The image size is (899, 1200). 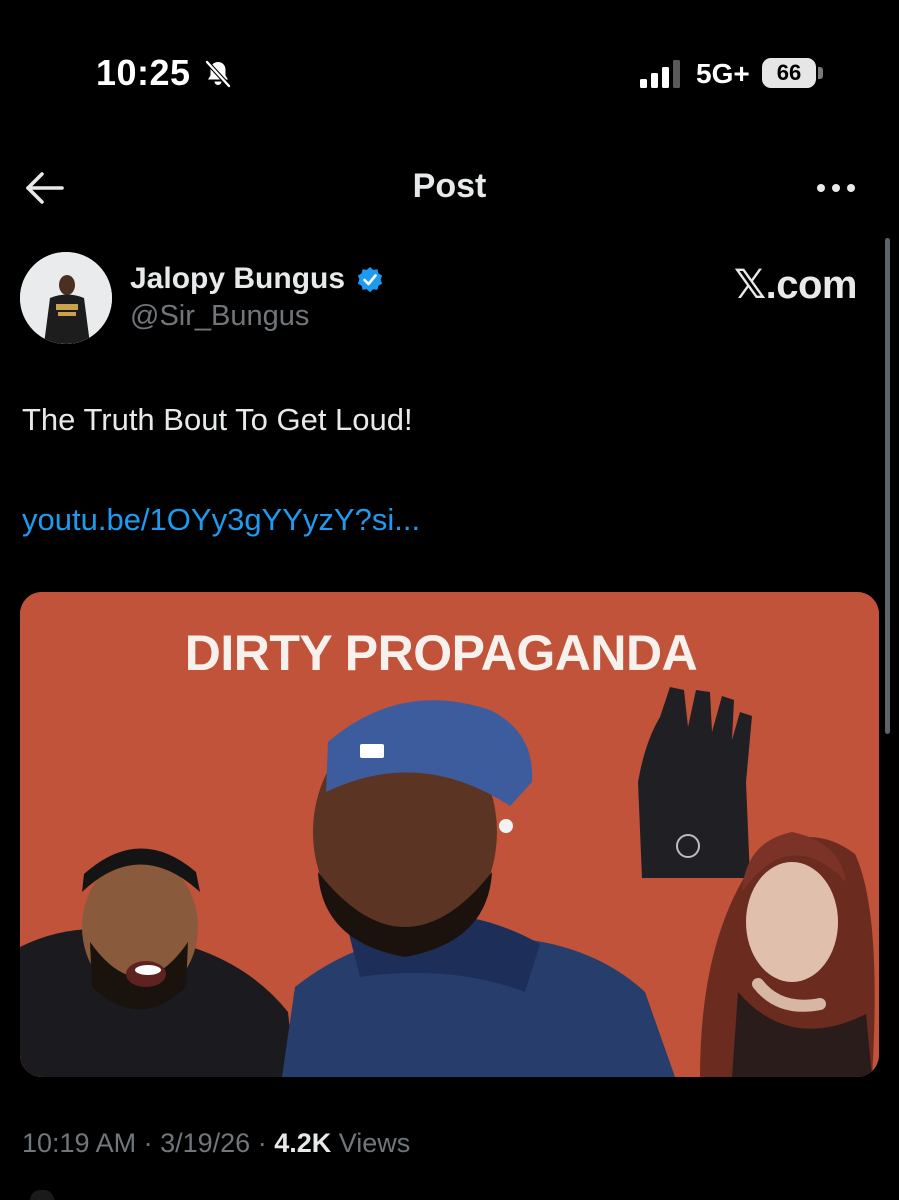 I want to click on post-date: 3/19/26, so click(x=205, y=1143).